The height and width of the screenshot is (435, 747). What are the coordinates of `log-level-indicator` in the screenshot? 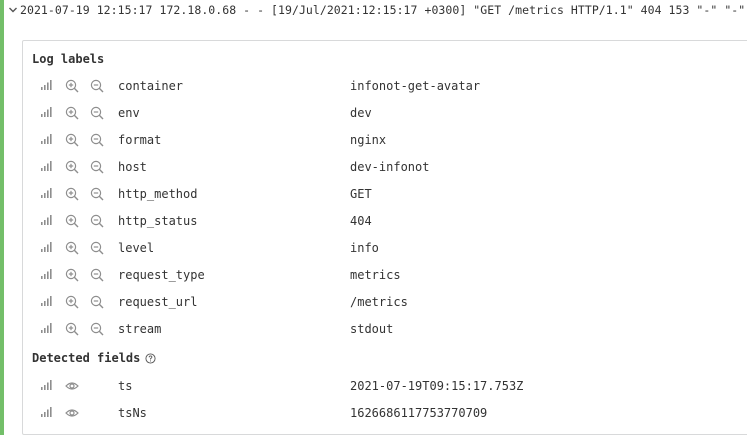 It's located at (2, 217).